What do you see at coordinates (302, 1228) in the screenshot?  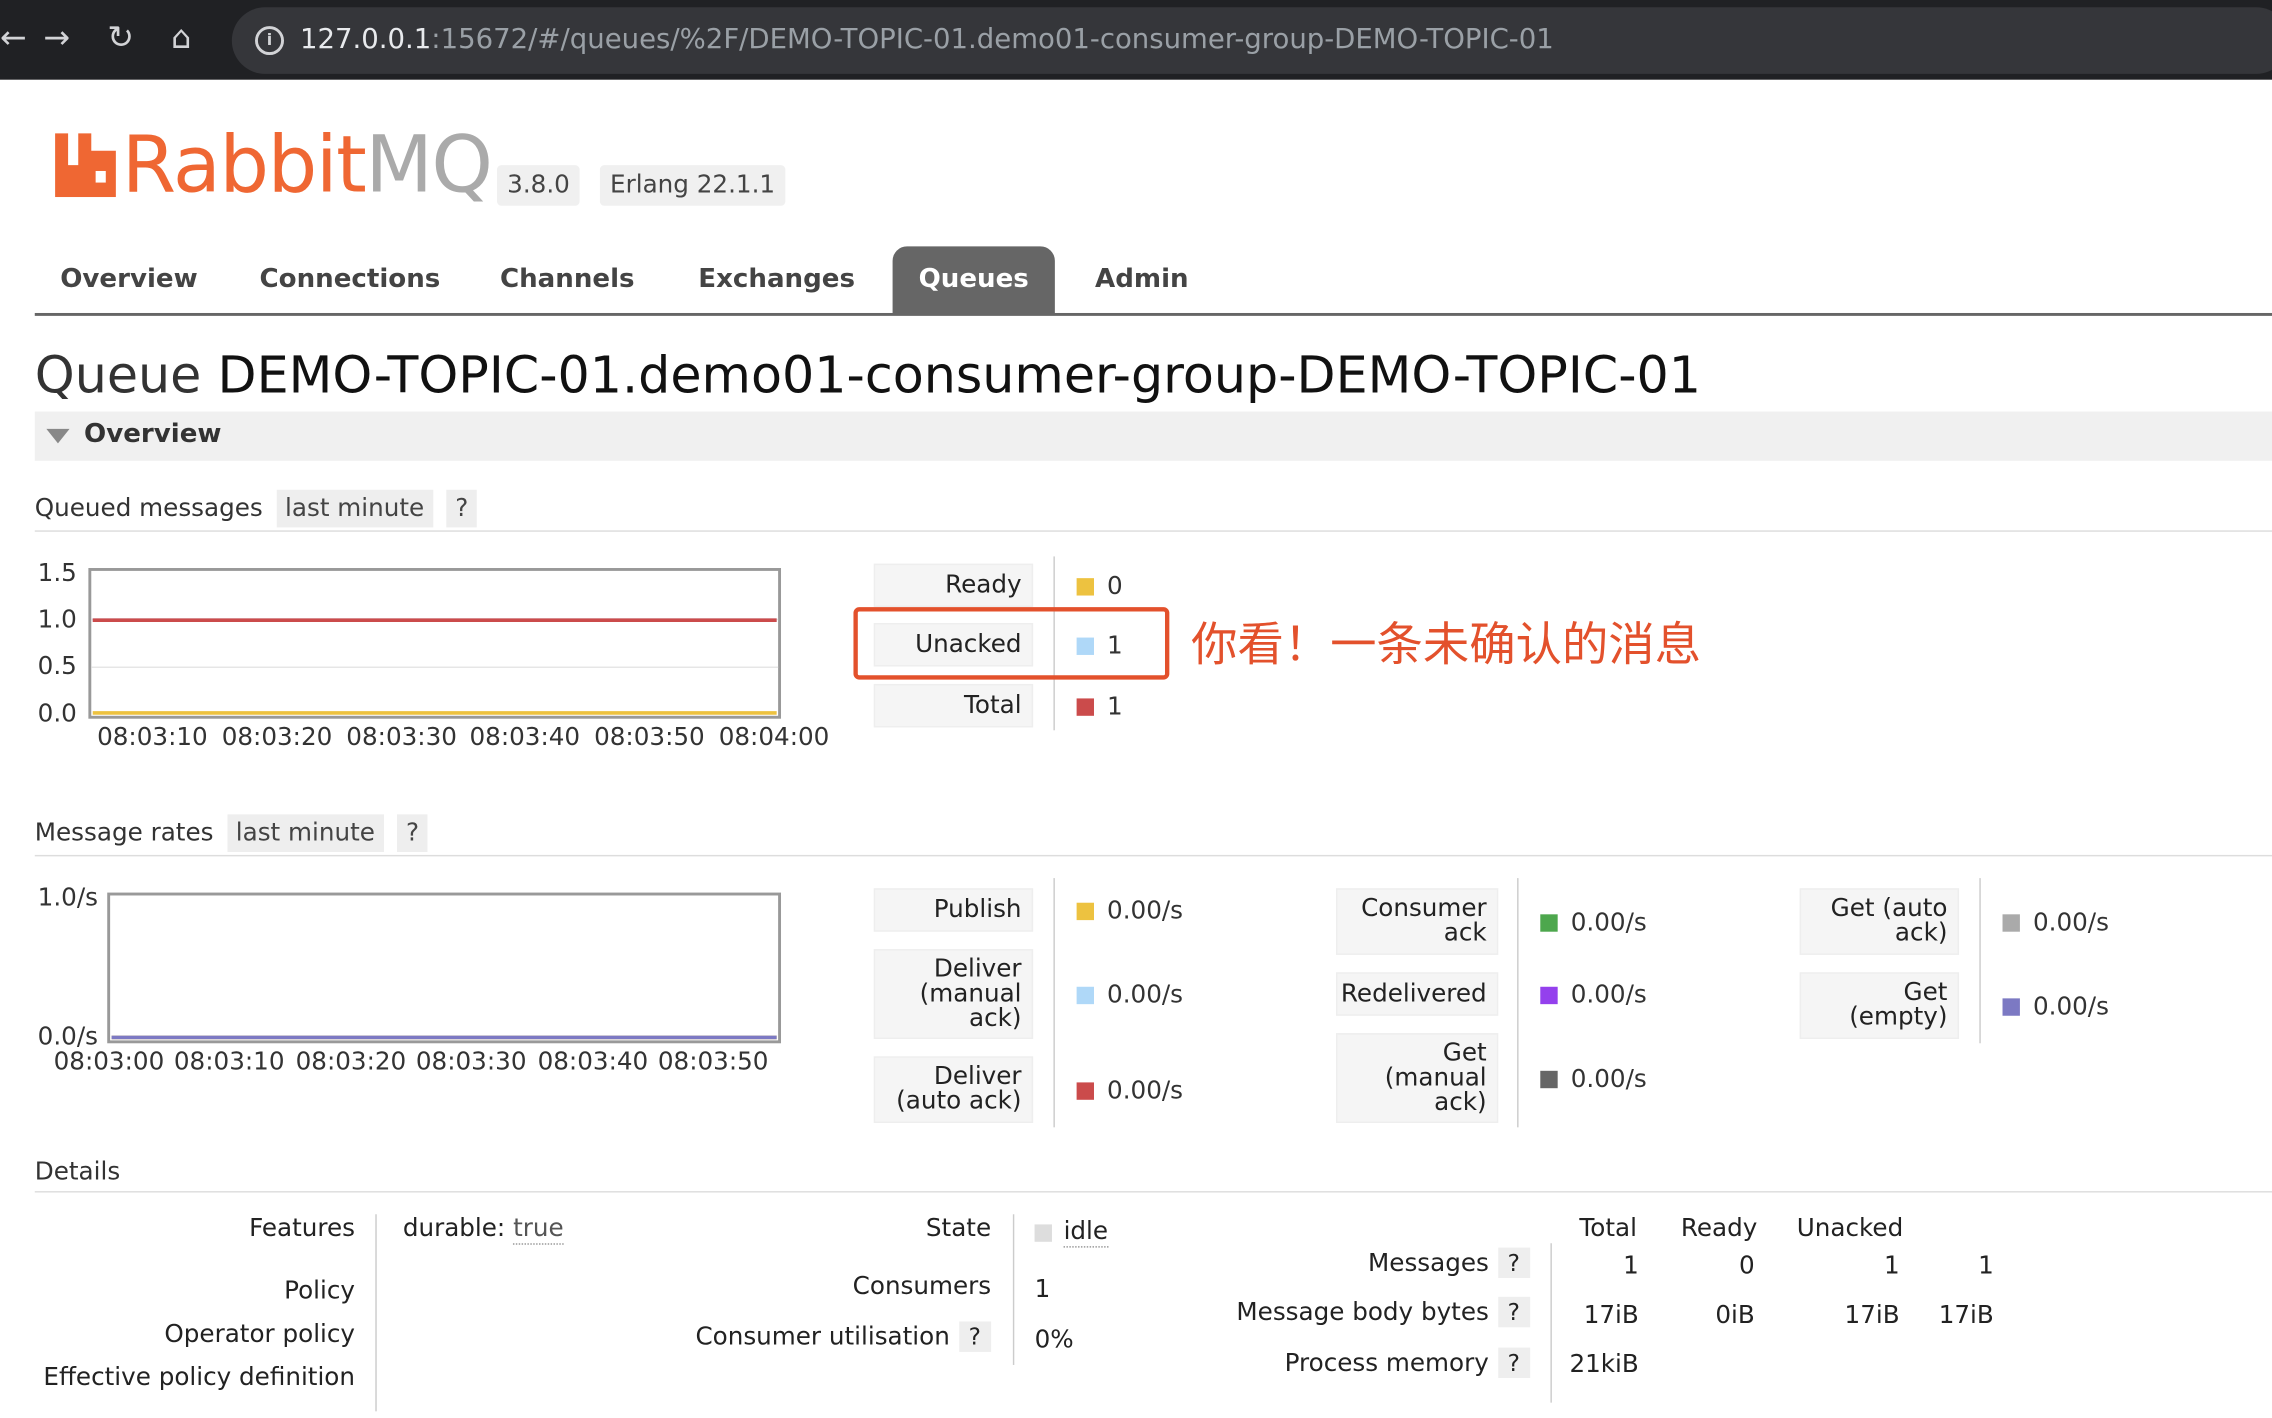 I see `features-label: Features` at bounding box center [302, 1228].